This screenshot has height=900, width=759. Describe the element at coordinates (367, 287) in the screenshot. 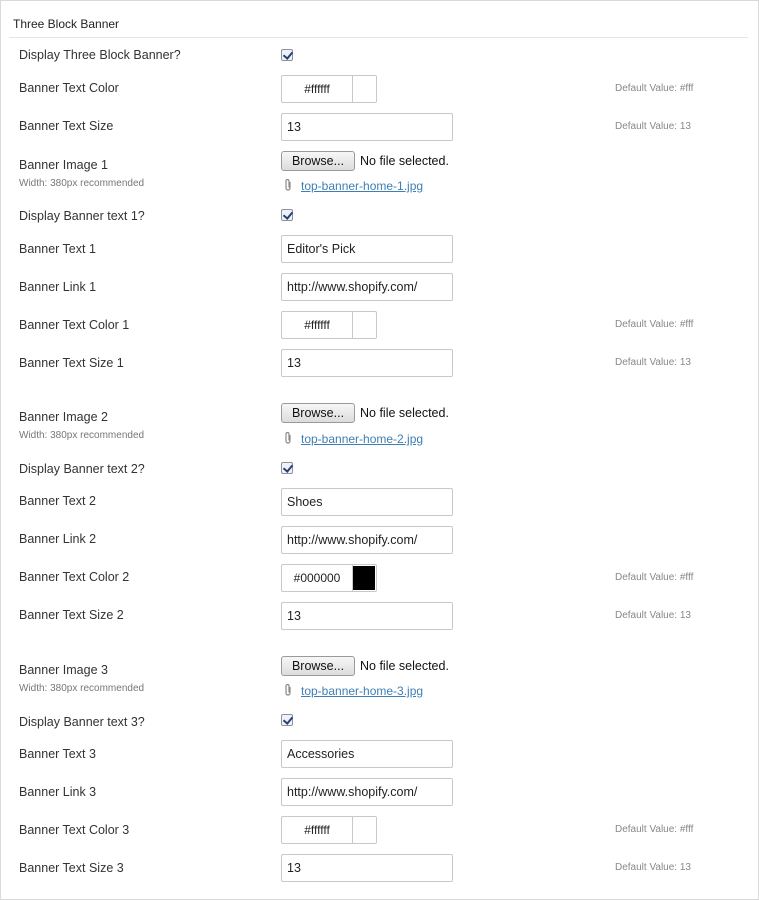

I see `banner-1-link-input: http://www.shopify.com/` at that location.